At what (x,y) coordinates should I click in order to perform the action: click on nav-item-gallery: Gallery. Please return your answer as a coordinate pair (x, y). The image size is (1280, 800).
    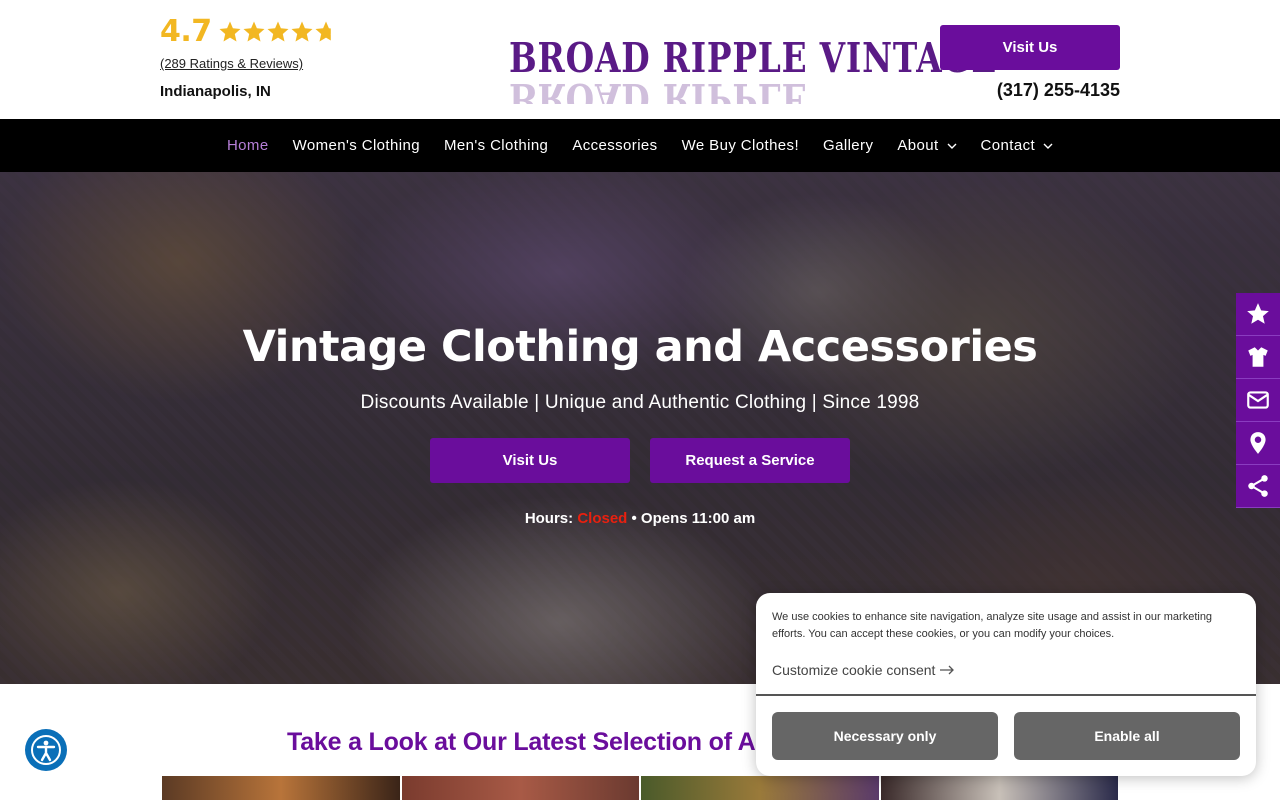
    Looking at the image, I should click on (848, 145).